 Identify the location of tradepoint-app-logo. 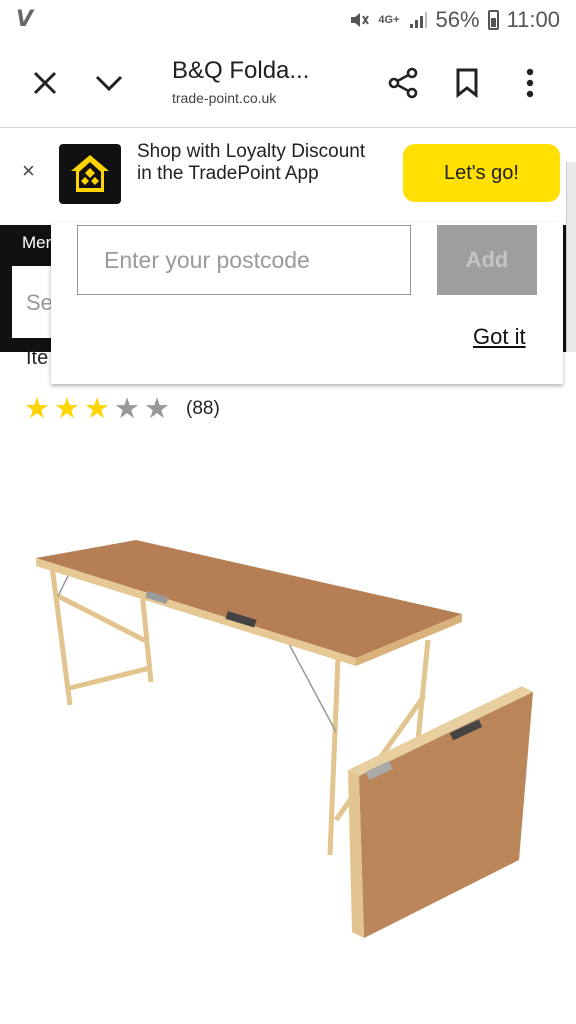
(90, 174).